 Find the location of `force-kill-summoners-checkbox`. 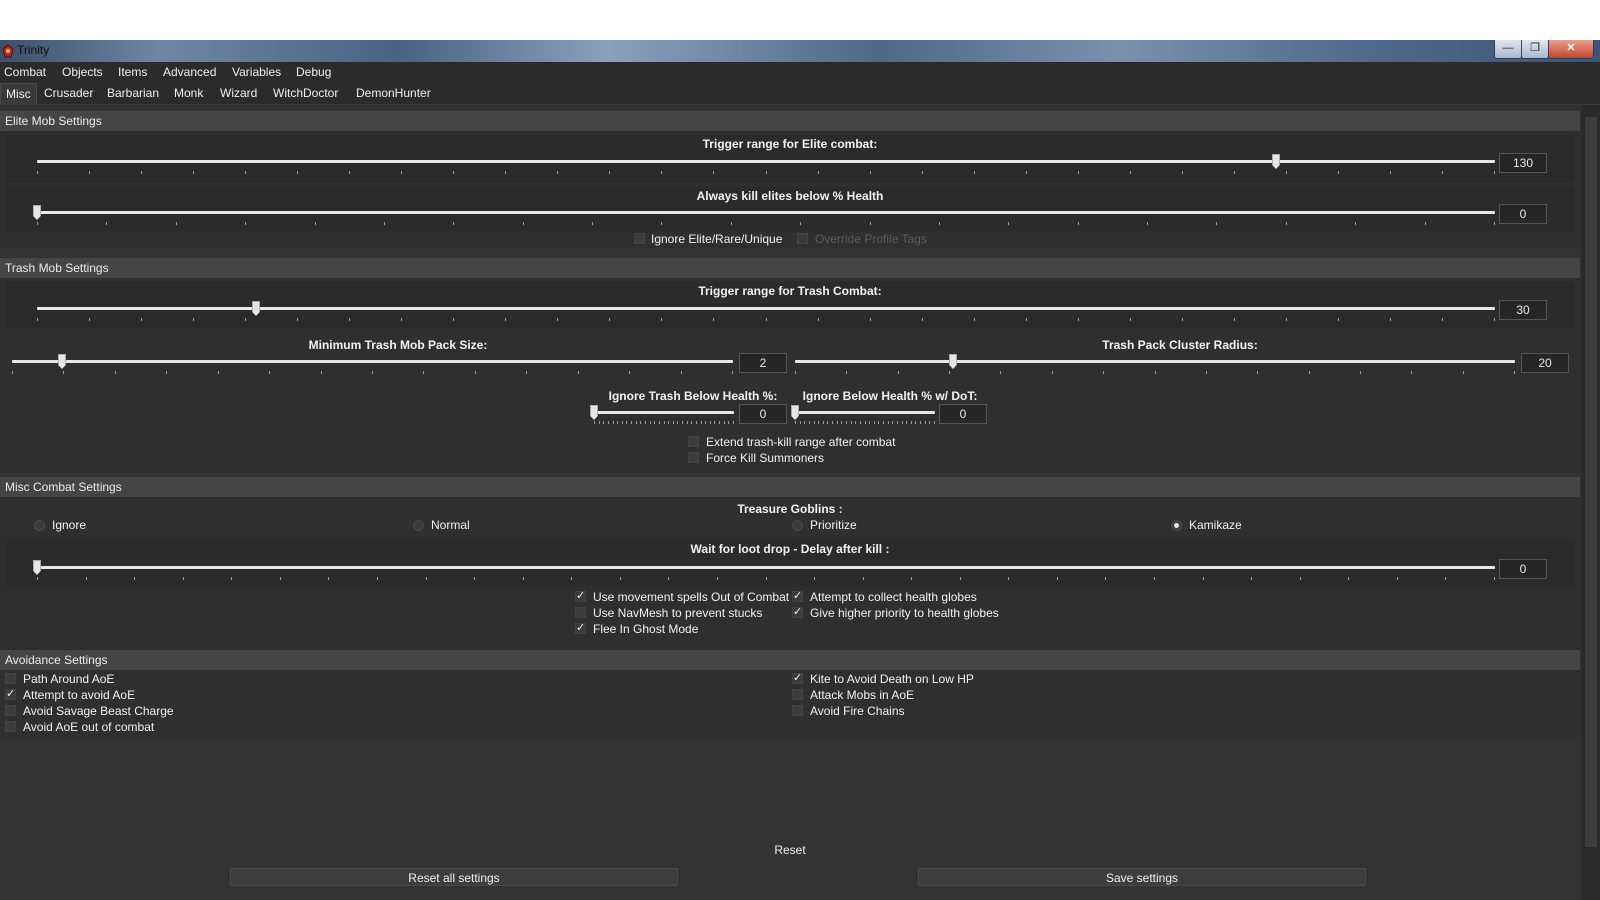

force-kill-summoners-checkbox is located at coordinates (693, 457).